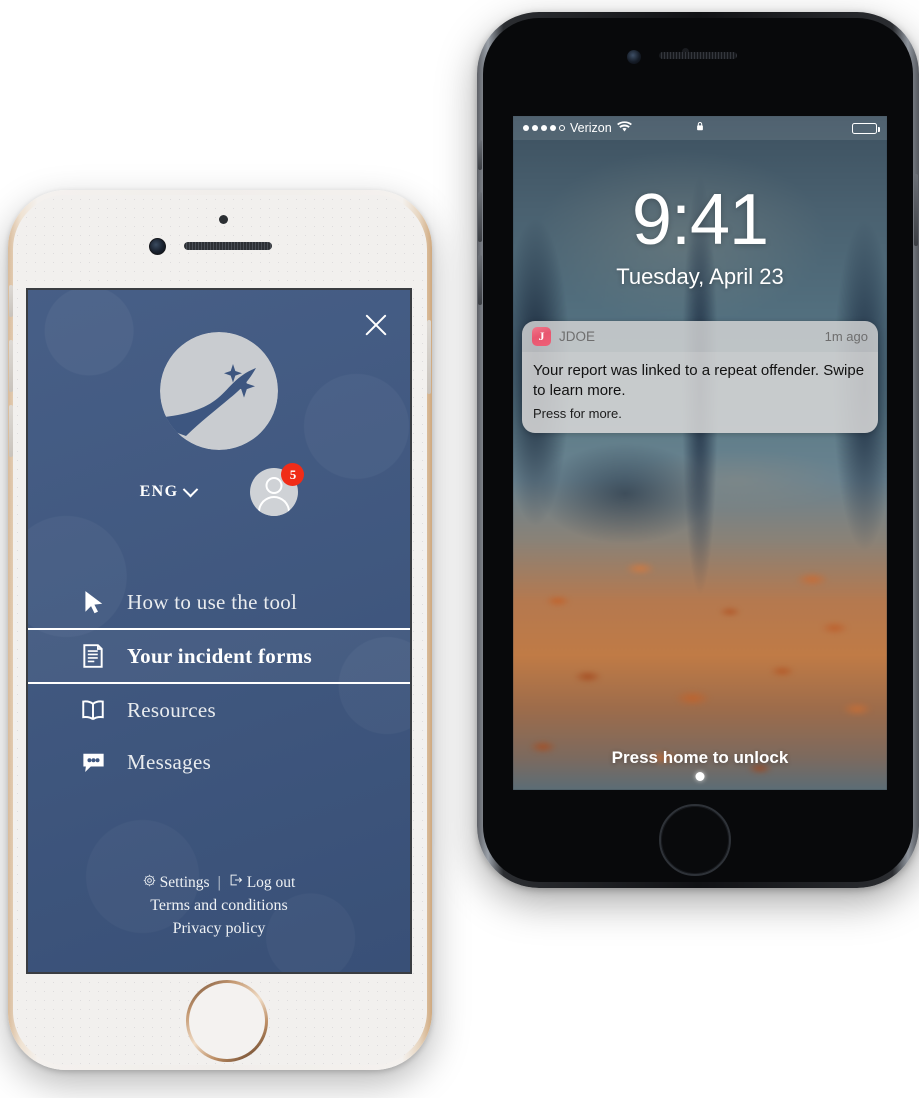 The height and width of the screenshot is (1098, 919). What do you see at coordinates (846, 336) in the screenshot?
I see `notification-timestamp: 1m ago` at bounding box center [846, 336].